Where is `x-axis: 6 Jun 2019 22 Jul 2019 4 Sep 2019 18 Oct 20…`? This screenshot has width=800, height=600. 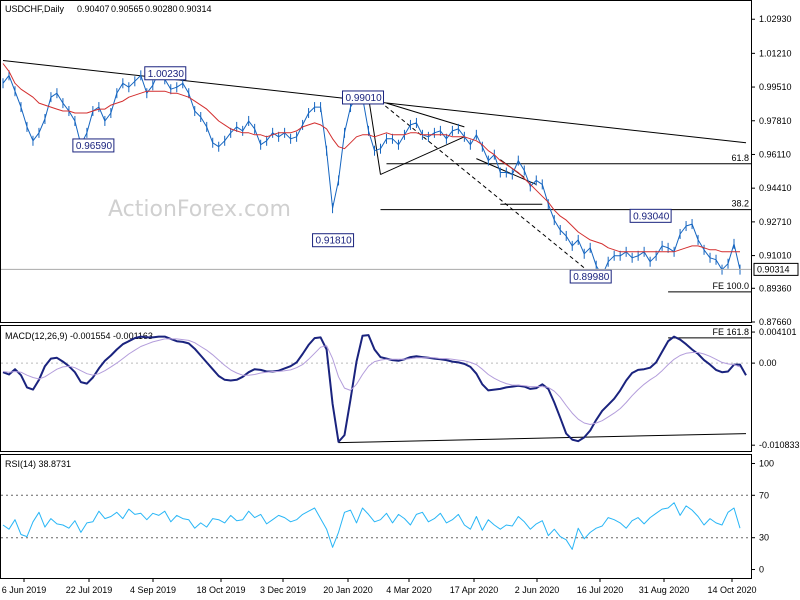 x-axis: 6 Jun 2019 22 Jul 2019 4 Sep 2019 18 Oct 20… is located at coordinates (379, 586).